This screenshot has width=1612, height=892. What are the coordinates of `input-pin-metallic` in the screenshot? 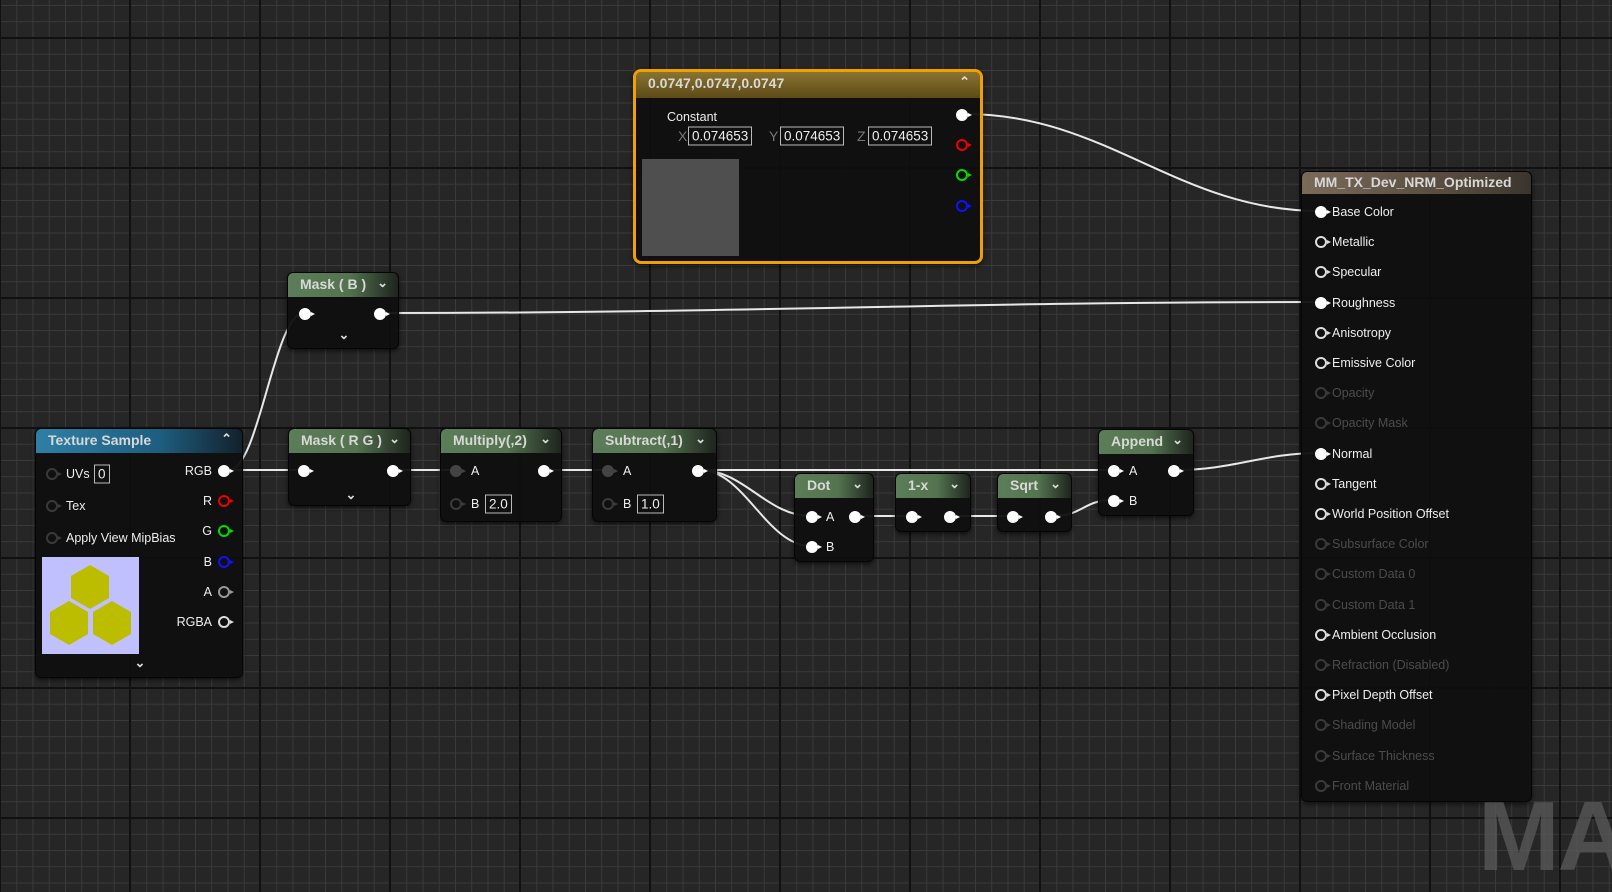 It's located at (1323, 242).